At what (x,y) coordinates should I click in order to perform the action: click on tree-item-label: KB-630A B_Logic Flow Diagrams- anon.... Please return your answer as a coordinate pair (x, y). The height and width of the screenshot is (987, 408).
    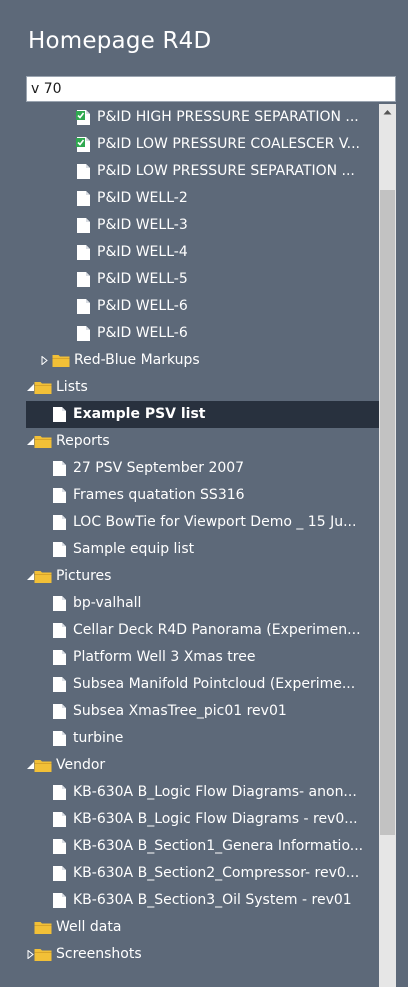
    Looking at the image, I should click on (215, 792).